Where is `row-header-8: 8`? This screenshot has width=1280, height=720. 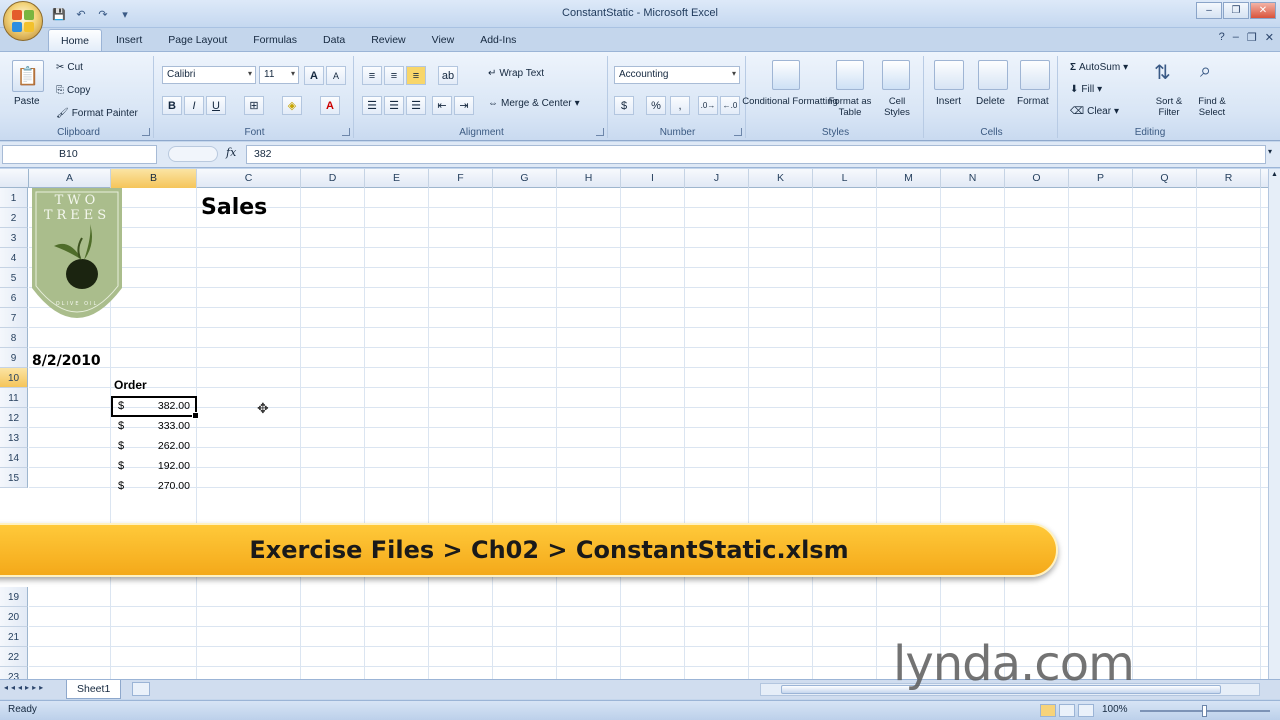 row-header-8: 8 is located at coordinates (14, 338).